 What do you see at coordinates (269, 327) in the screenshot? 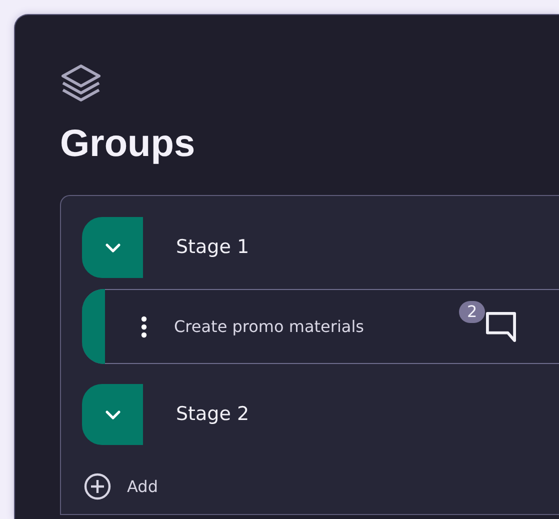
I see `task-title: Create promo materials` at bounding box center [269, 327].